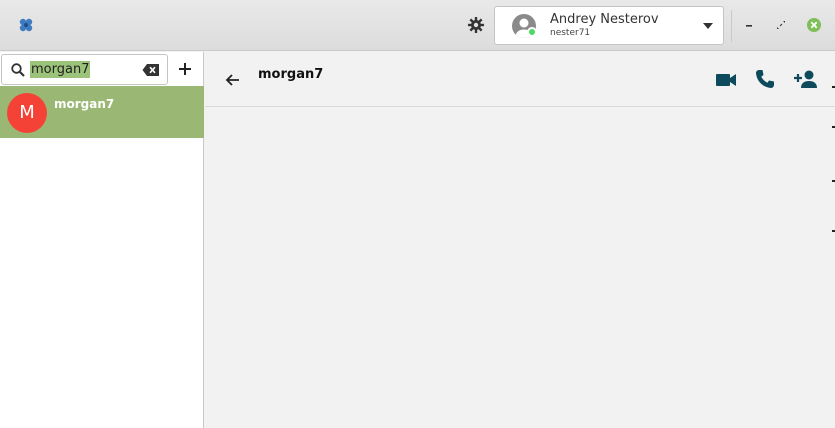 Image resolution: width=835 pixels, height=428 pixels. What do you see at coordinates (806, 79) in the screenshot?
I see `person-add-icon` at bounding box center [806, 79].